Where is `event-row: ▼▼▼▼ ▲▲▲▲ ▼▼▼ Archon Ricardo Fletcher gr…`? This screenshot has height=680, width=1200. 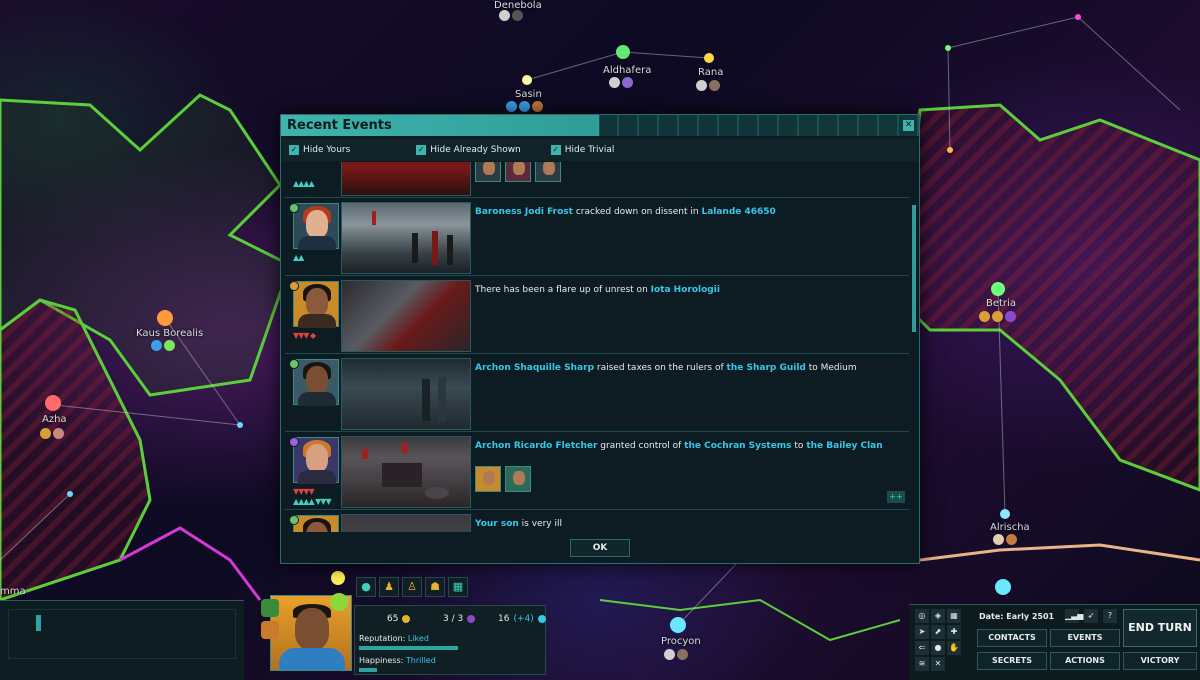
event-row: ▼▼▼▼ ▲▲▲▲ ▼▼▼ Archon Ricardo Fletcher gr… is located at coordinates (597, 471).